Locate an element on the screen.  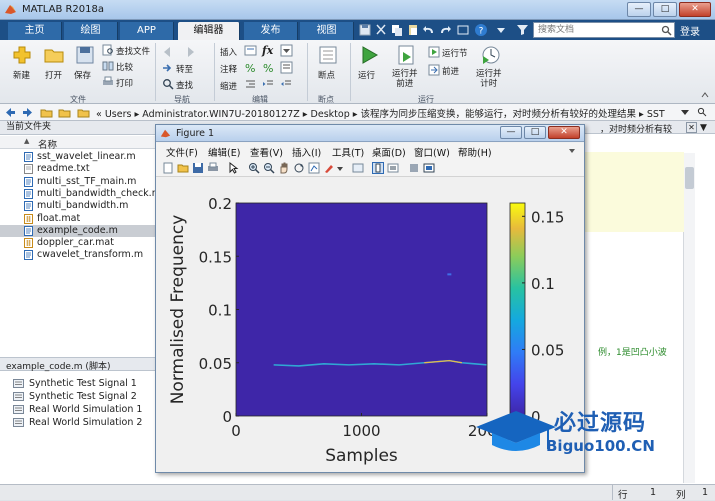
minimize-button: — is located at coordinates (639, 9).